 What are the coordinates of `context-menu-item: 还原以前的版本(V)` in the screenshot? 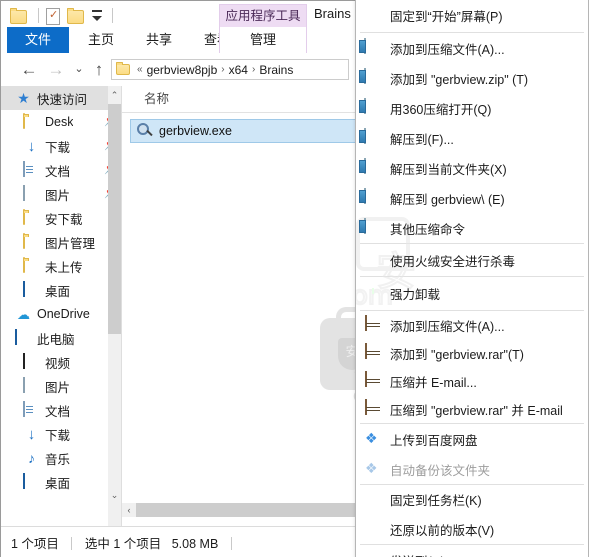 It's located at (472, 529).